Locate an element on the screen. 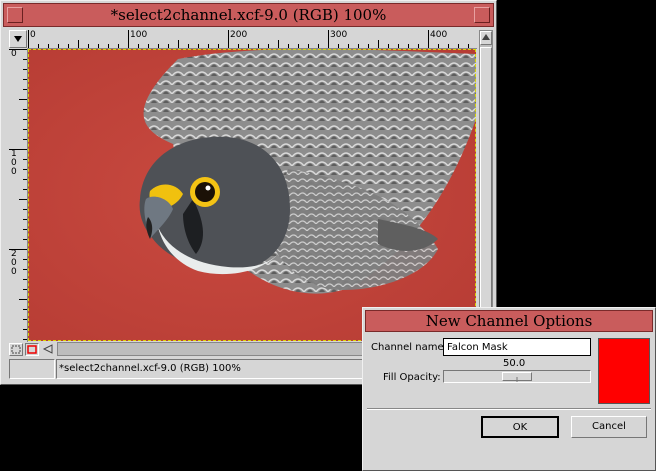  ruler-ticks-left is located at coordinates (18, 194).